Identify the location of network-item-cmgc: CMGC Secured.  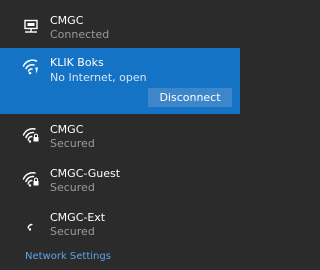
(120, 140).